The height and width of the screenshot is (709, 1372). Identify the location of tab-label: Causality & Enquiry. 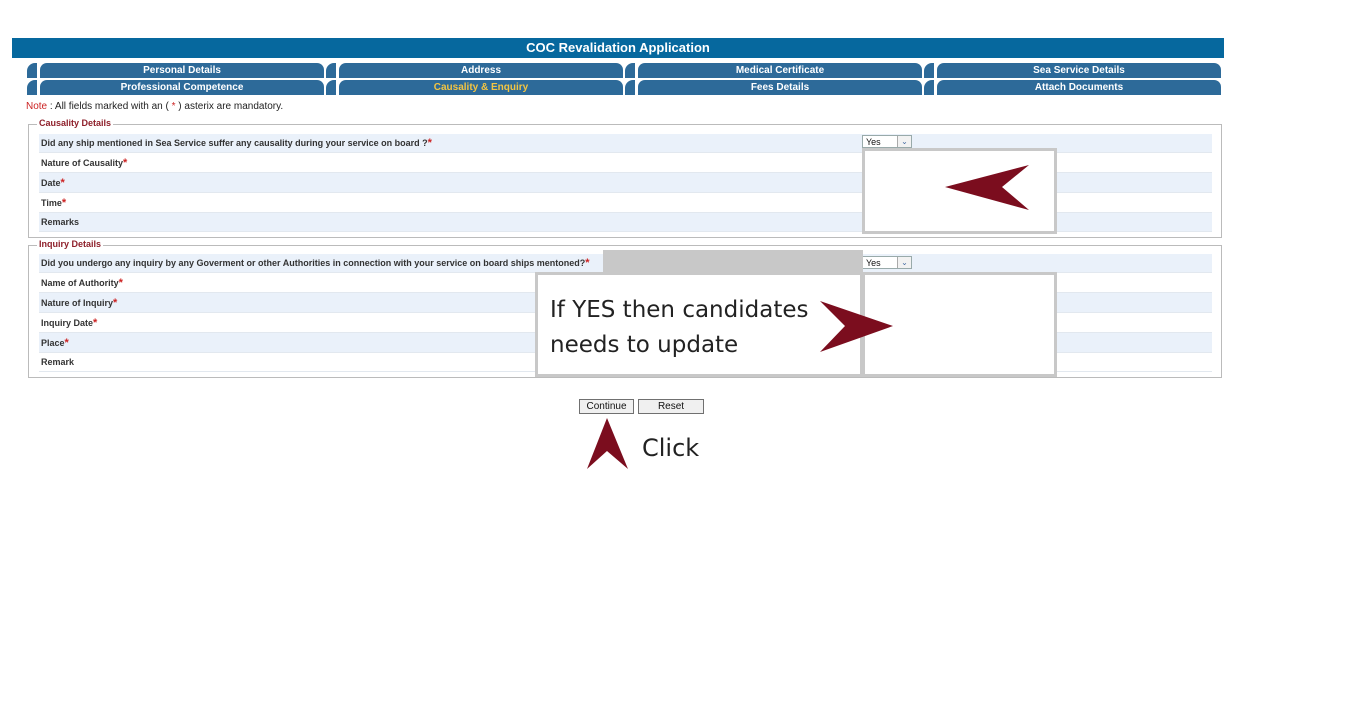
(481, 87).